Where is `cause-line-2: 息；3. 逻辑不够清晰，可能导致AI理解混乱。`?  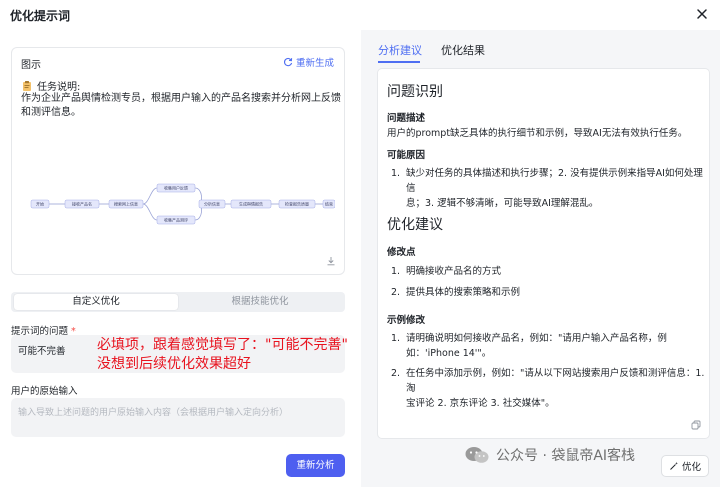
cause-line-2: 息；3. 逻辑不够清晰，可能导致AI理解混乱。 is located at coordinates (502, 203).